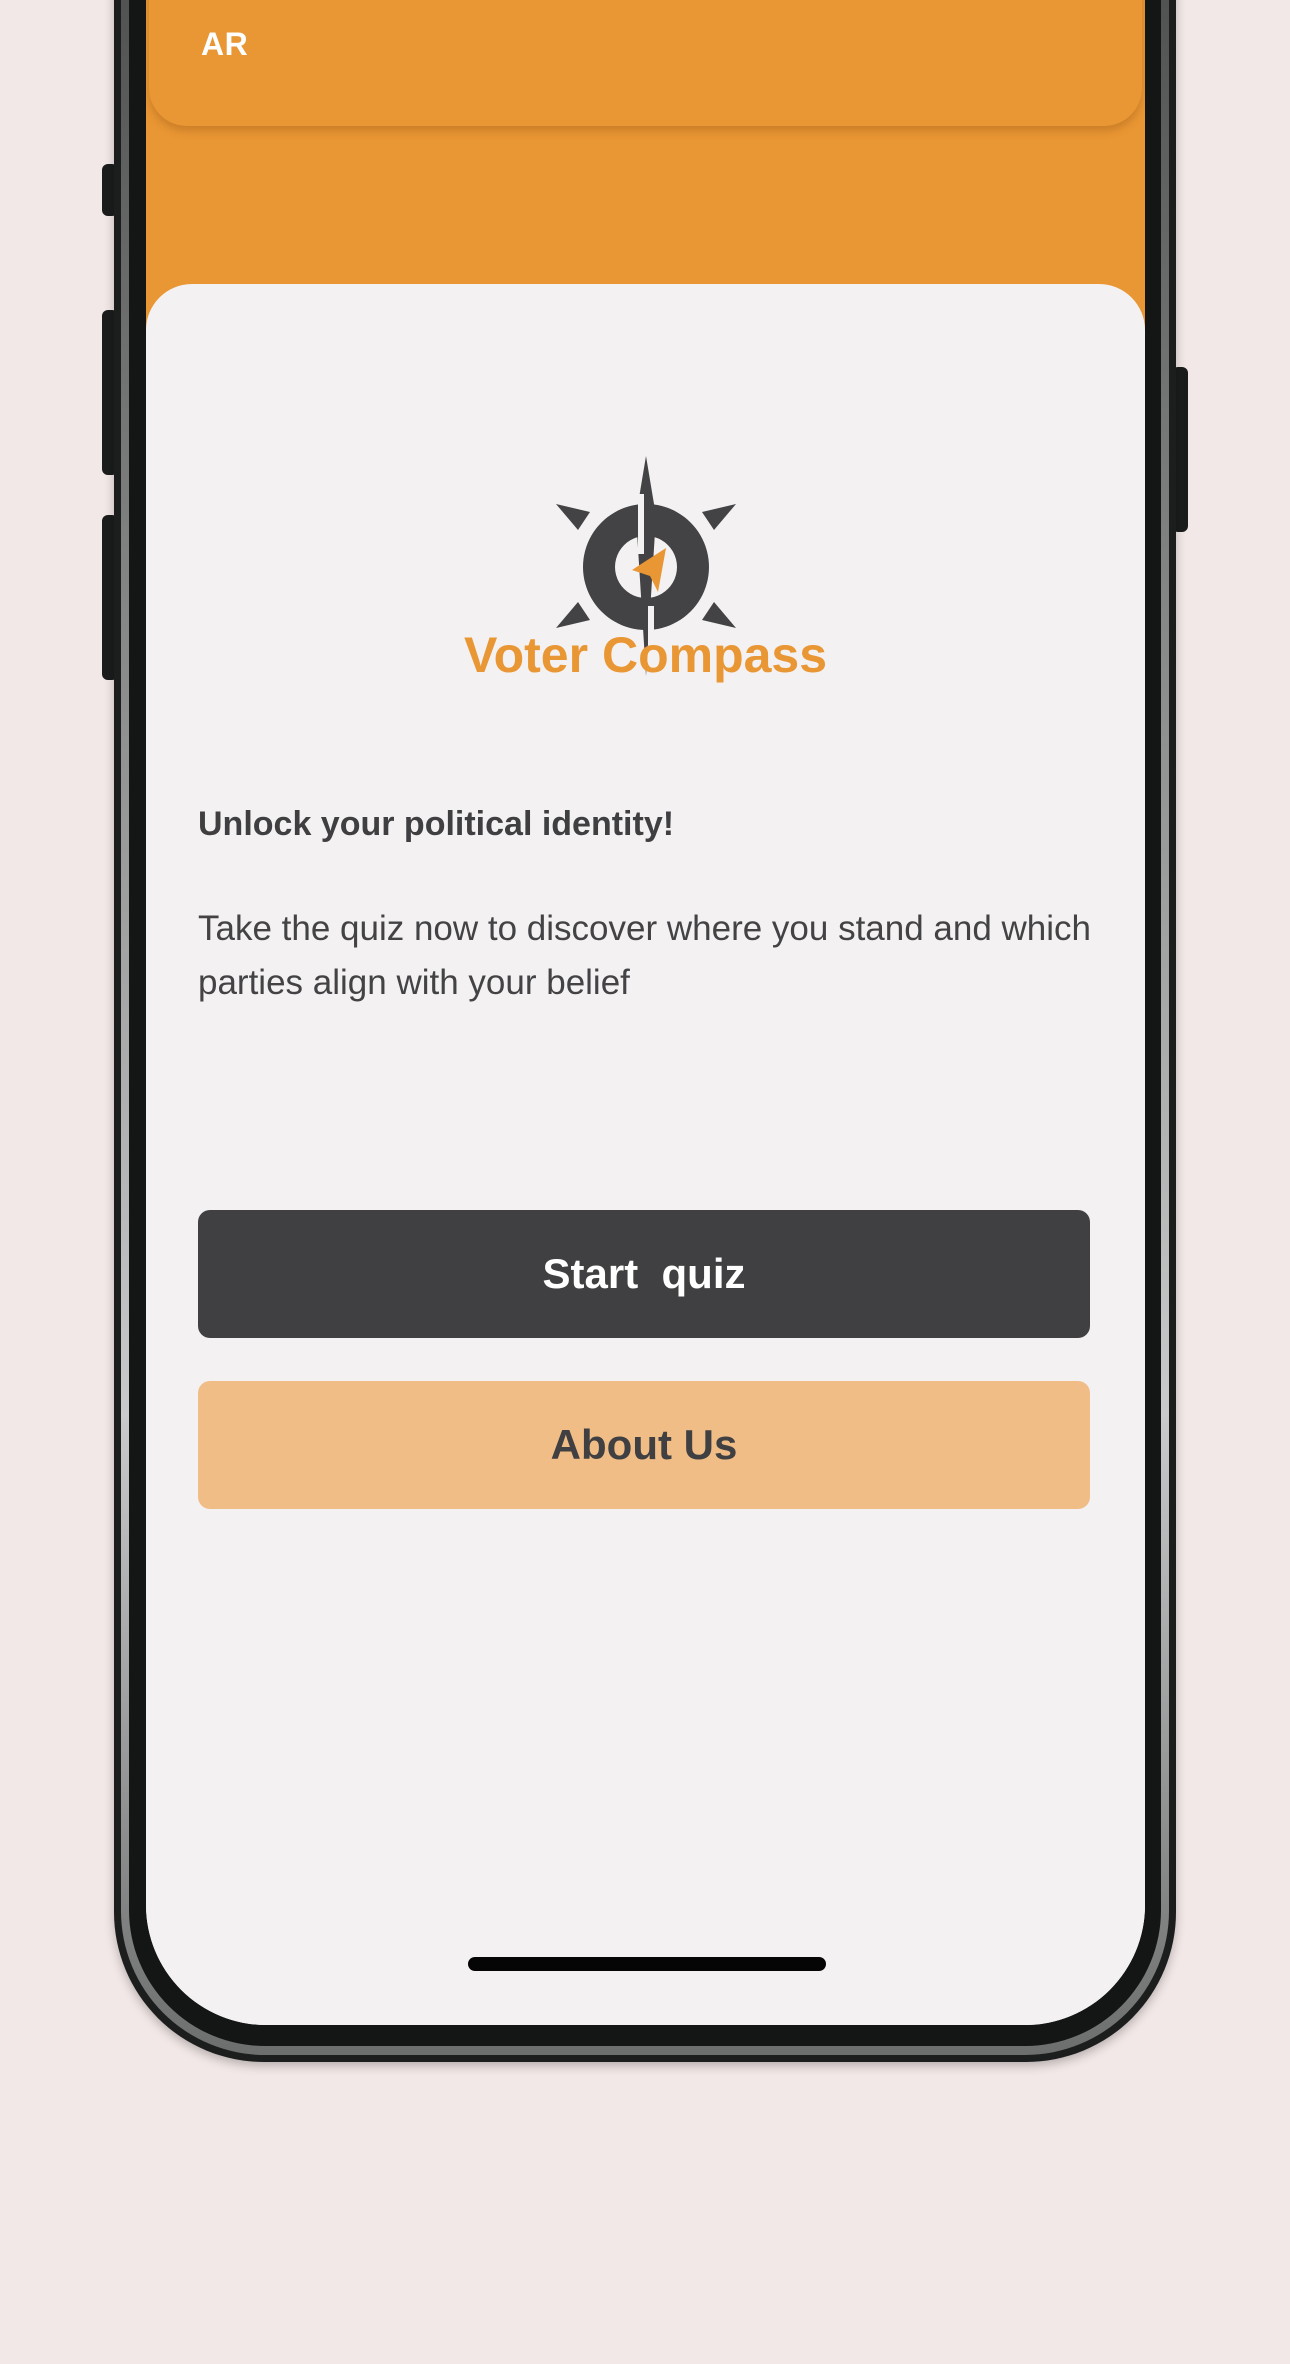 Image resolution: width=1290 pixels, height=2364 pixels. I want to click on start-quiz-button: Start quiz, so click(644, 1274).